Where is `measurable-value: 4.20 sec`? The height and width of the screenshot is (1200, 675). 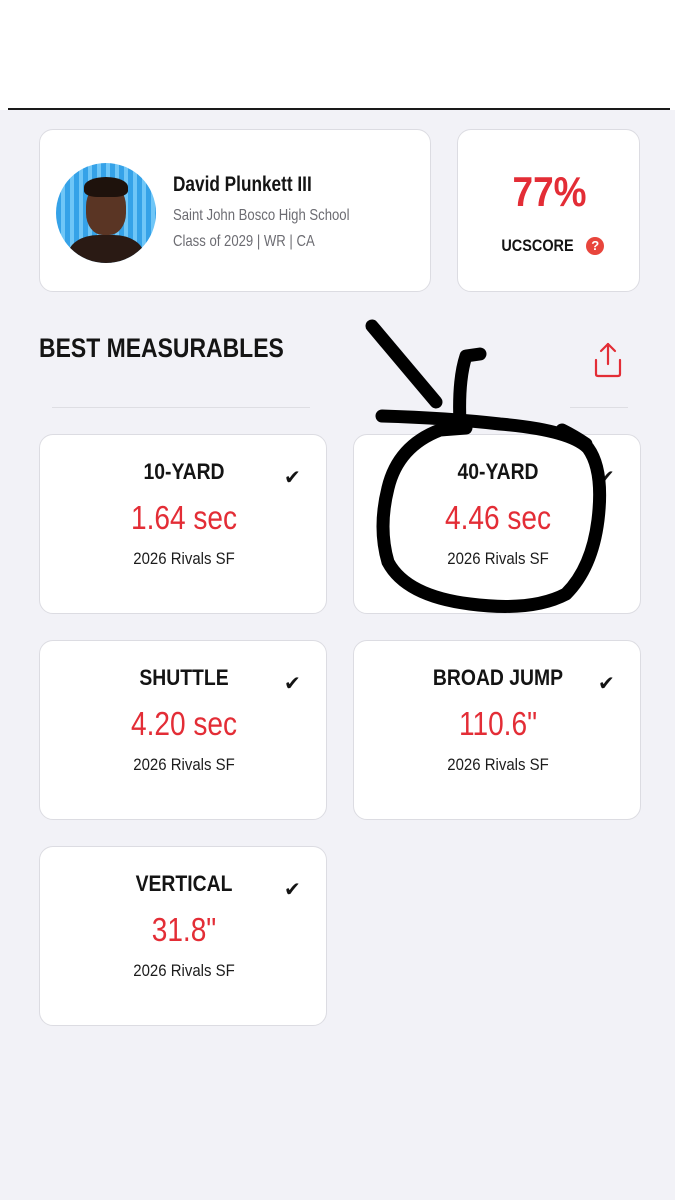 measurable-value: 4.20 sec is located at coordinates (184, 723).